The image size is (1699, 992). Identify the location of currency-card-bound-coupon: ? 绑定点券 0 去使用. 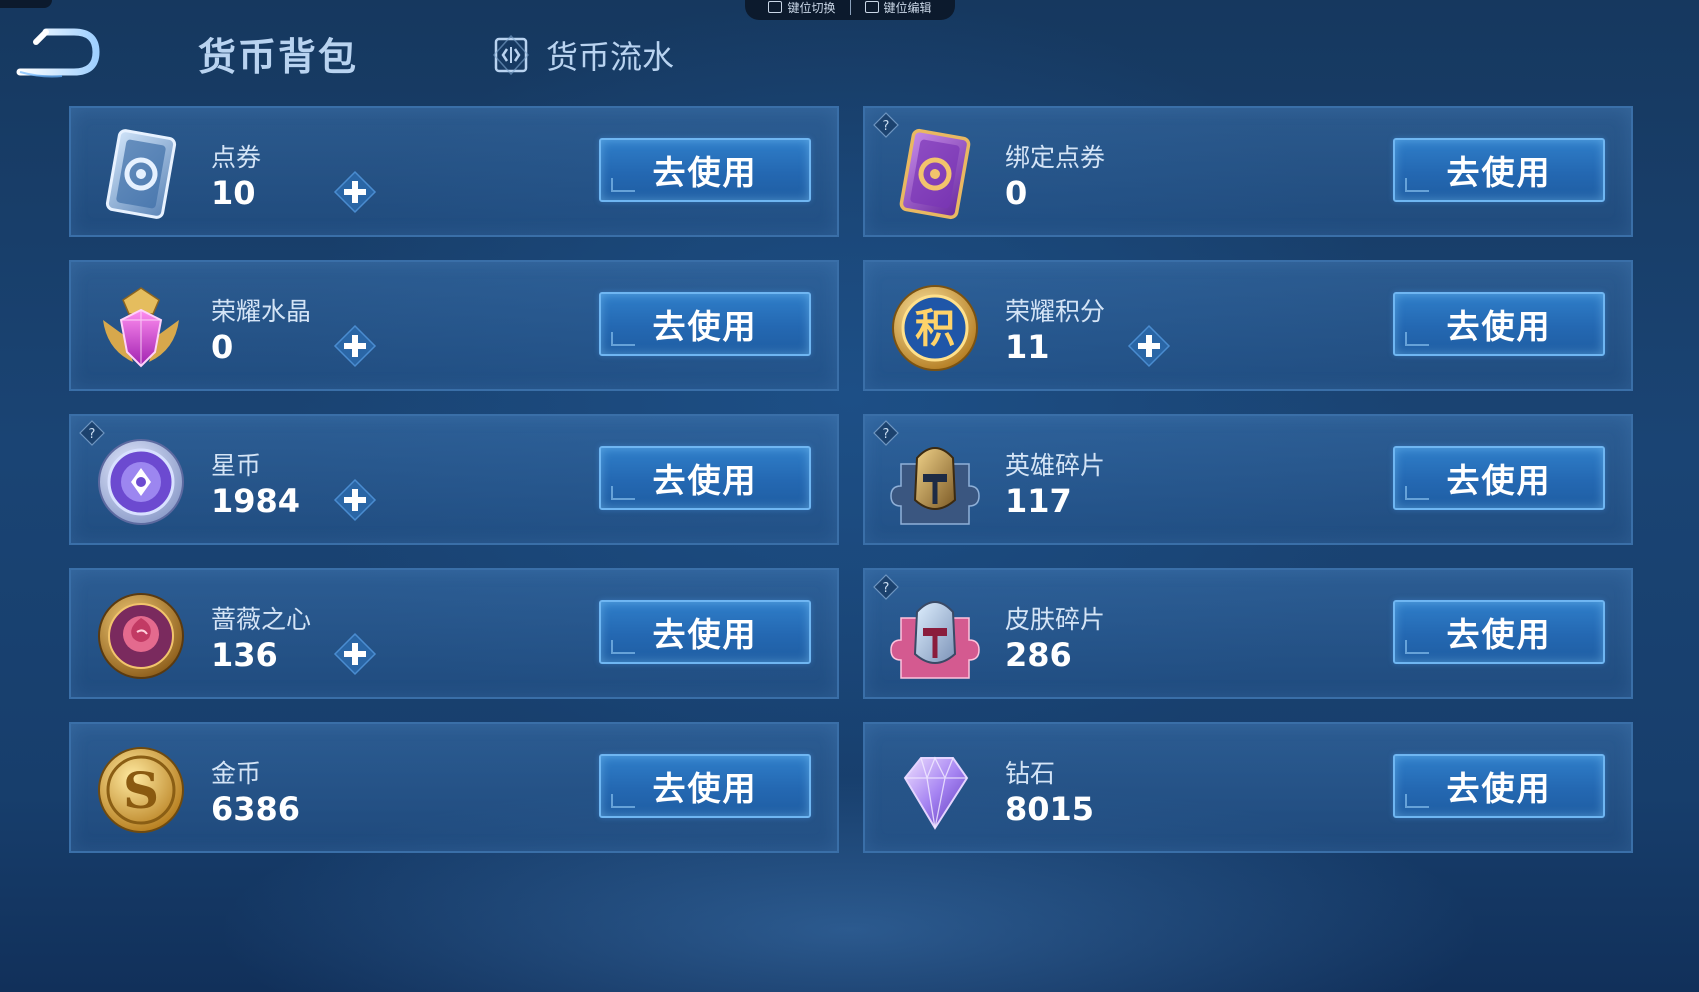
(1248, 171).